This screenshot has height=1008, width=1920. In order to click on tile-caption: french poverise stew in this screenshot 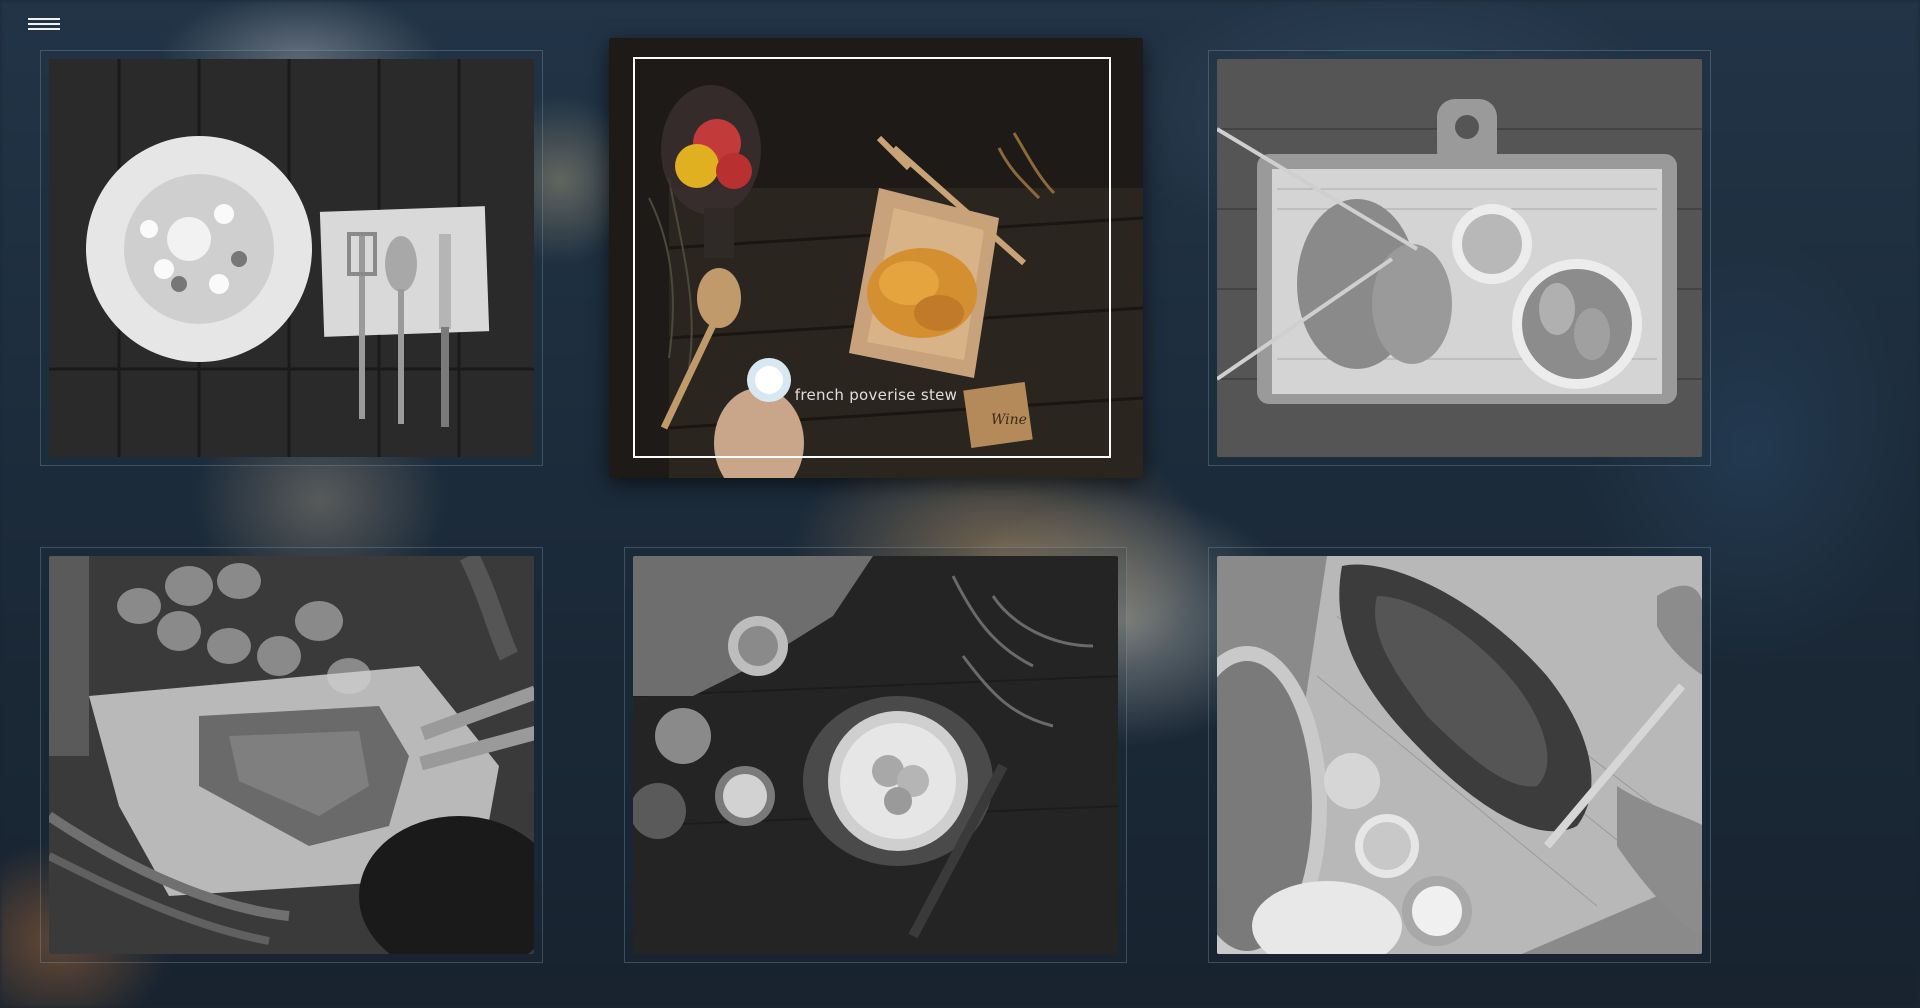, I will do `click(876, 395)`.